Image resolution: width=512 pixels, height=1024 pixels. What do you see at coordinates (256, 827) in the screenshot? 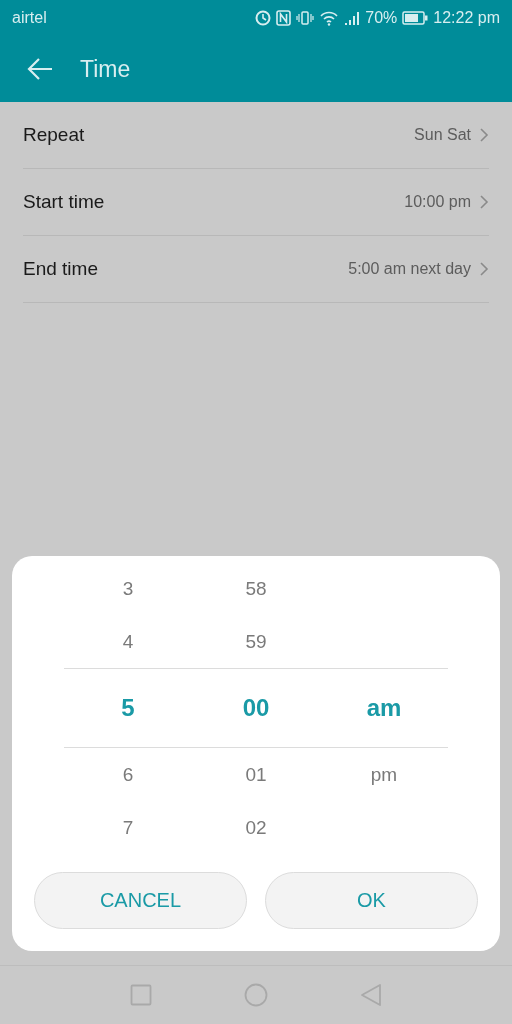
I see `picker-value: 02` at bounding box center [256, 827].